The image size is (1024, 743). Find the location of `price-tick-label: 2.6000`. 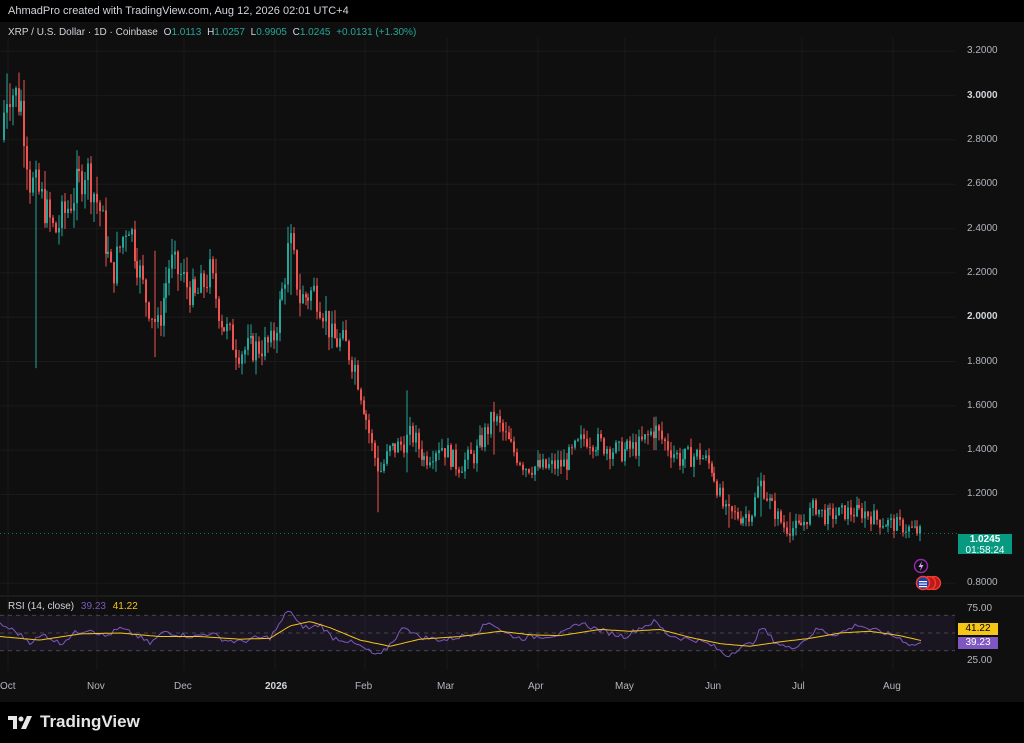

price-tick-label: 2.6000 is located at coordinates (982, 184).